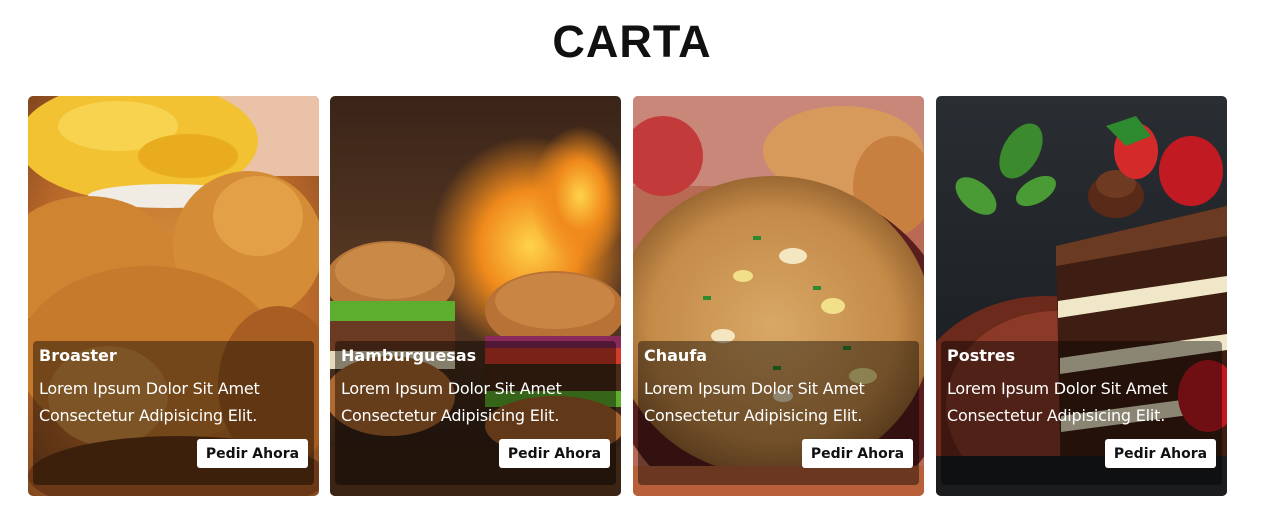 The image size is (1264, 531). I want to click on card-title: Chaufa, so click(676, 355).